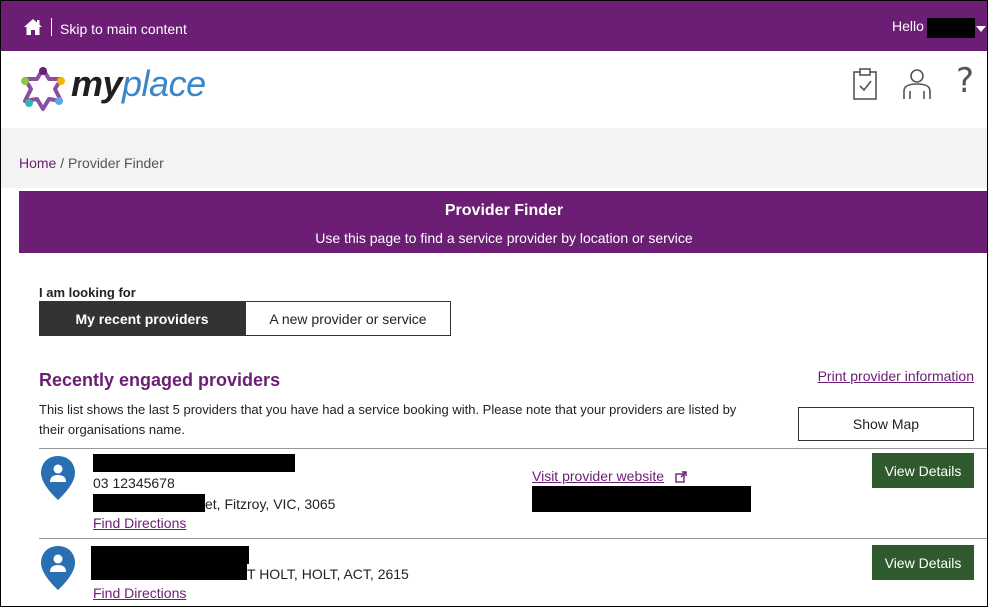 The width and height of the screenshot is (988, 607). I want to click on help-icon: ?, so click(967, 81).